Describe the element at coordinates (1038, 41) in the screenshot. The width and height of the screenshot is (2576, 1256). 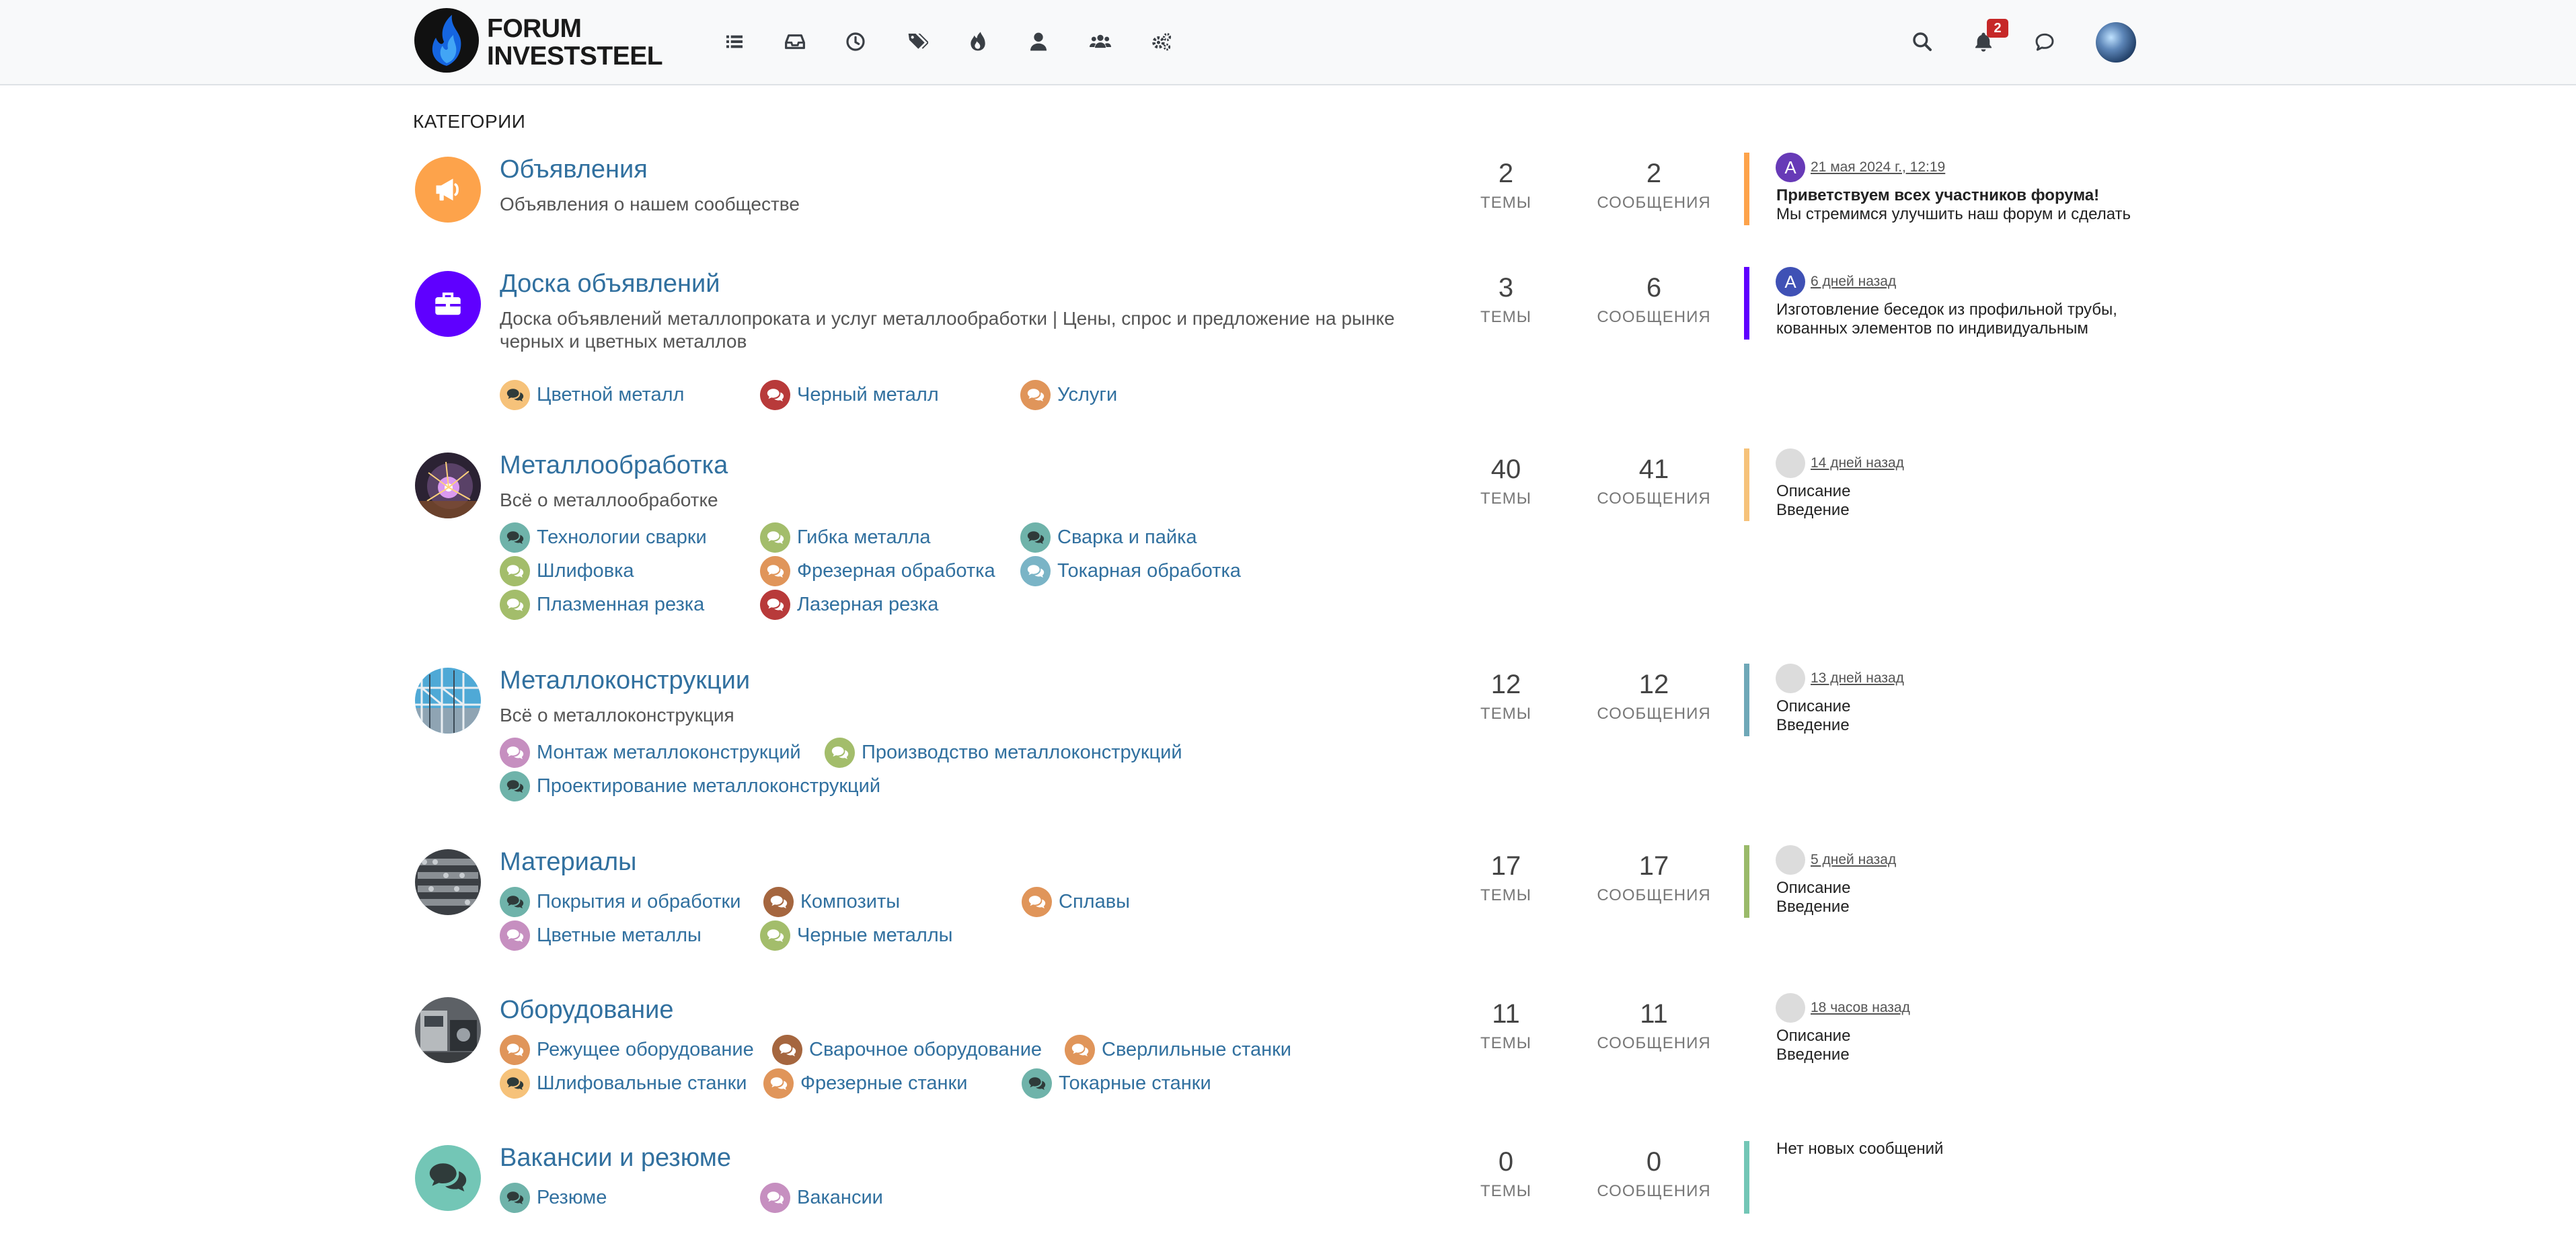
I see `user-icon` at that location.